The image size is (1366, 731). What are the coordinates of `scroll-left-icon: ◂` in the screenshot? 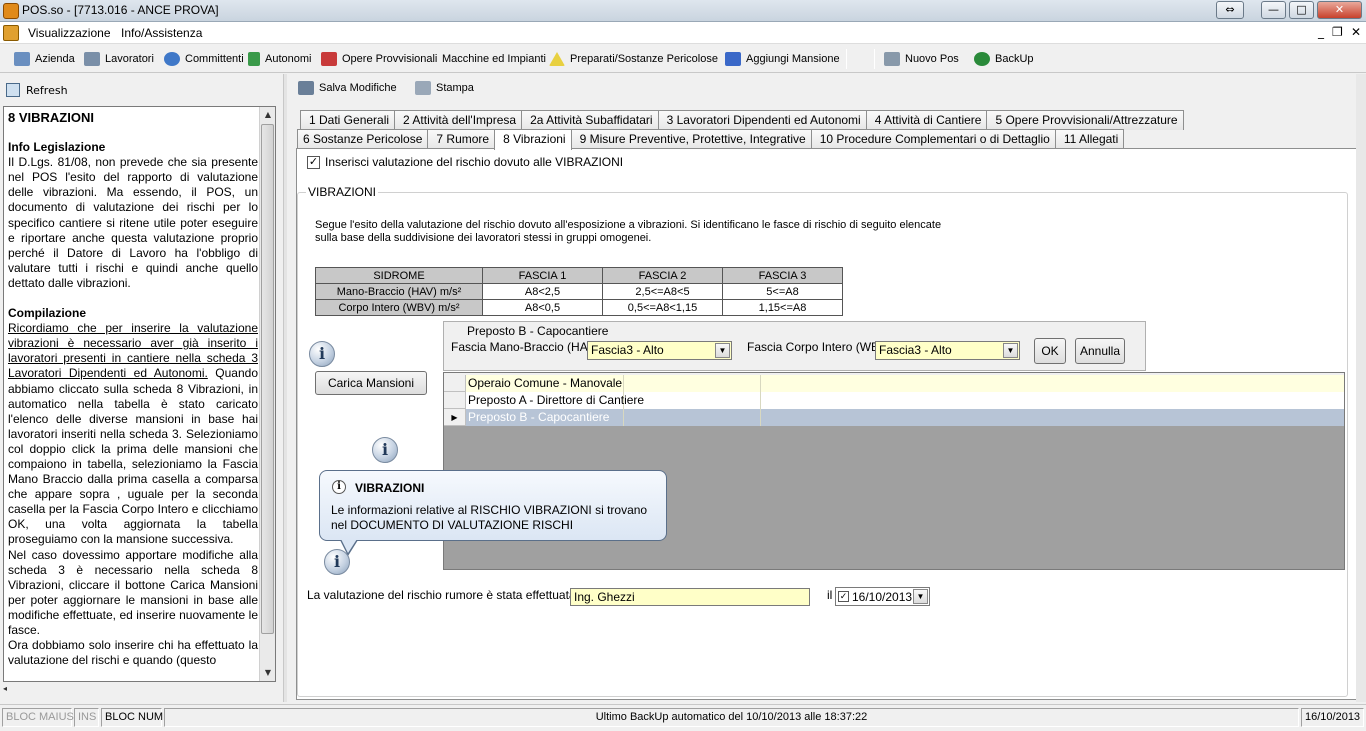 It's located at (141, 692).